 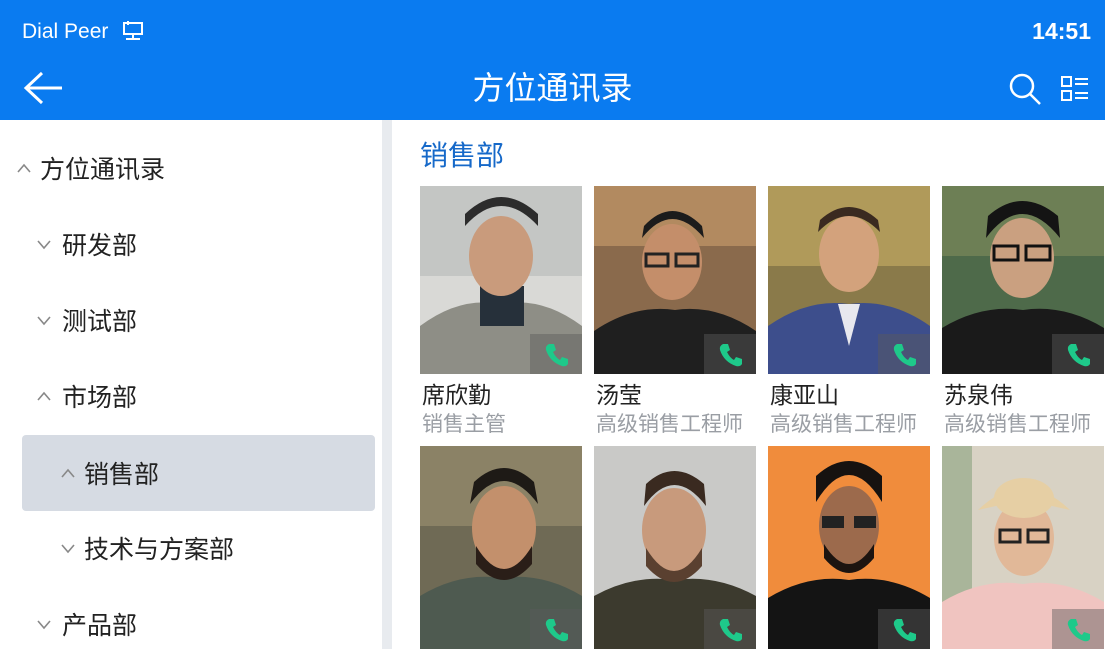 I want to click on tree-item-solutions: 技术与方案部, so click(x=191, y=551).